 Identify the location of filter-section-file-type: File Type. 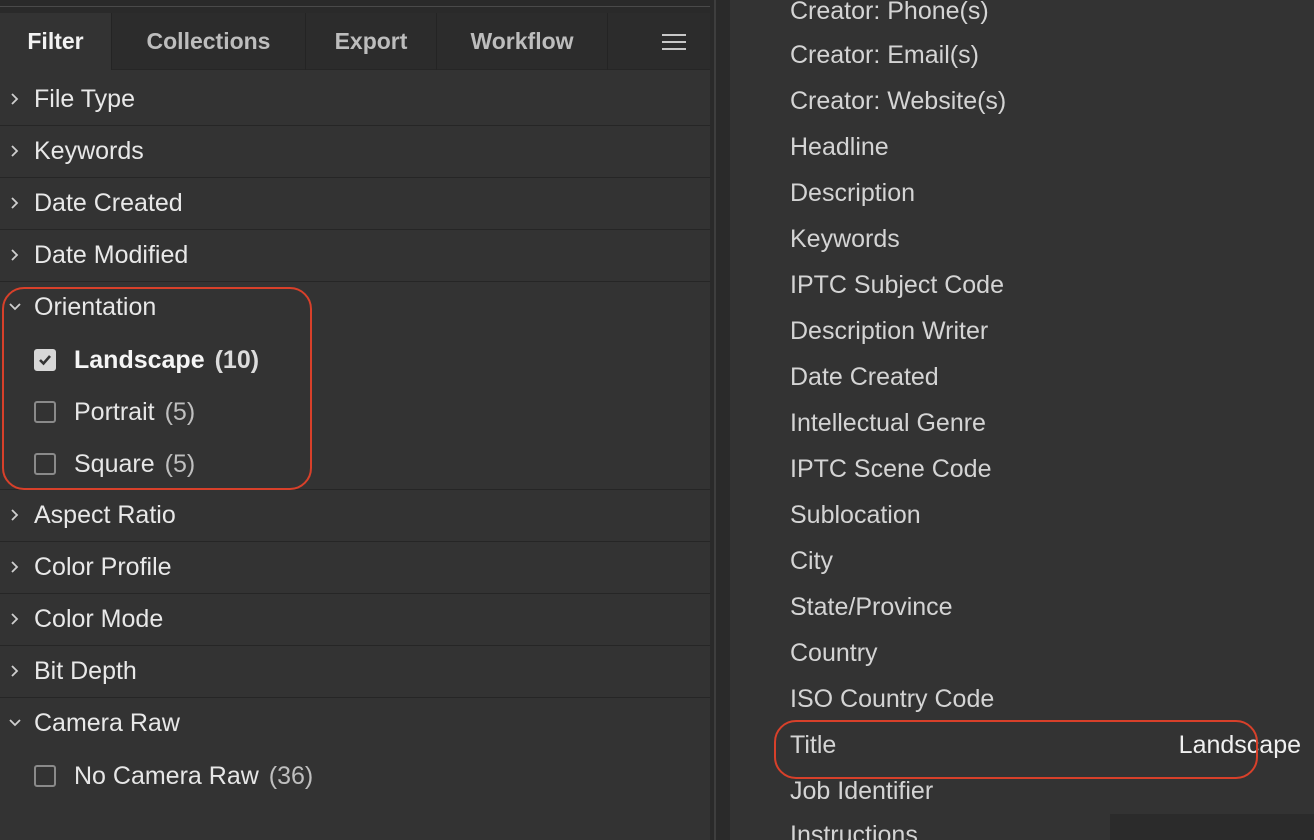
(355, 100).